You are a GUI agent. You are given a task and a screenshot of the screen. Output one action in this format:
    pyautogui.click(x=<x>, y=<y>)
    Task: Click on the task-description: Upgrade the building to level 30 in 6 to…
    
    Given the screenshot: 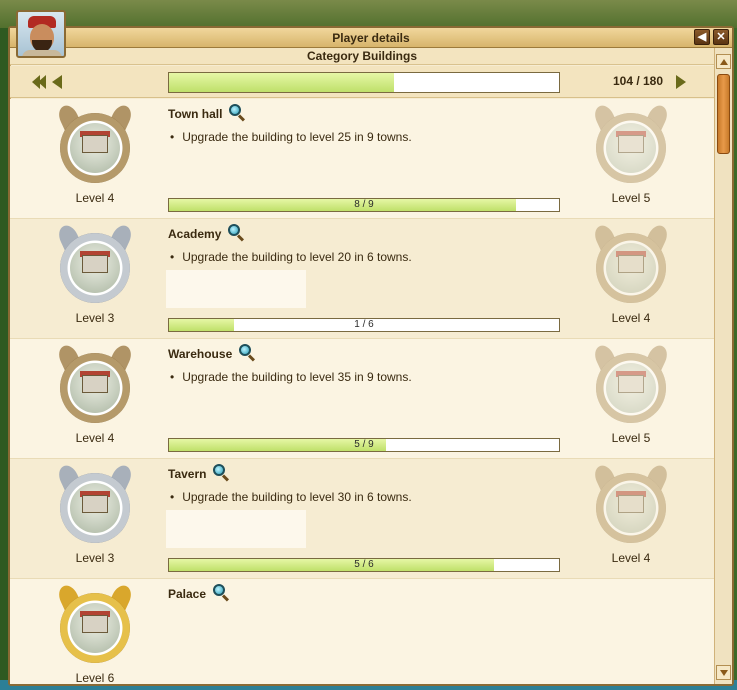 What is the action you would take?
    pyautogui.click(x=290, y=497)
    